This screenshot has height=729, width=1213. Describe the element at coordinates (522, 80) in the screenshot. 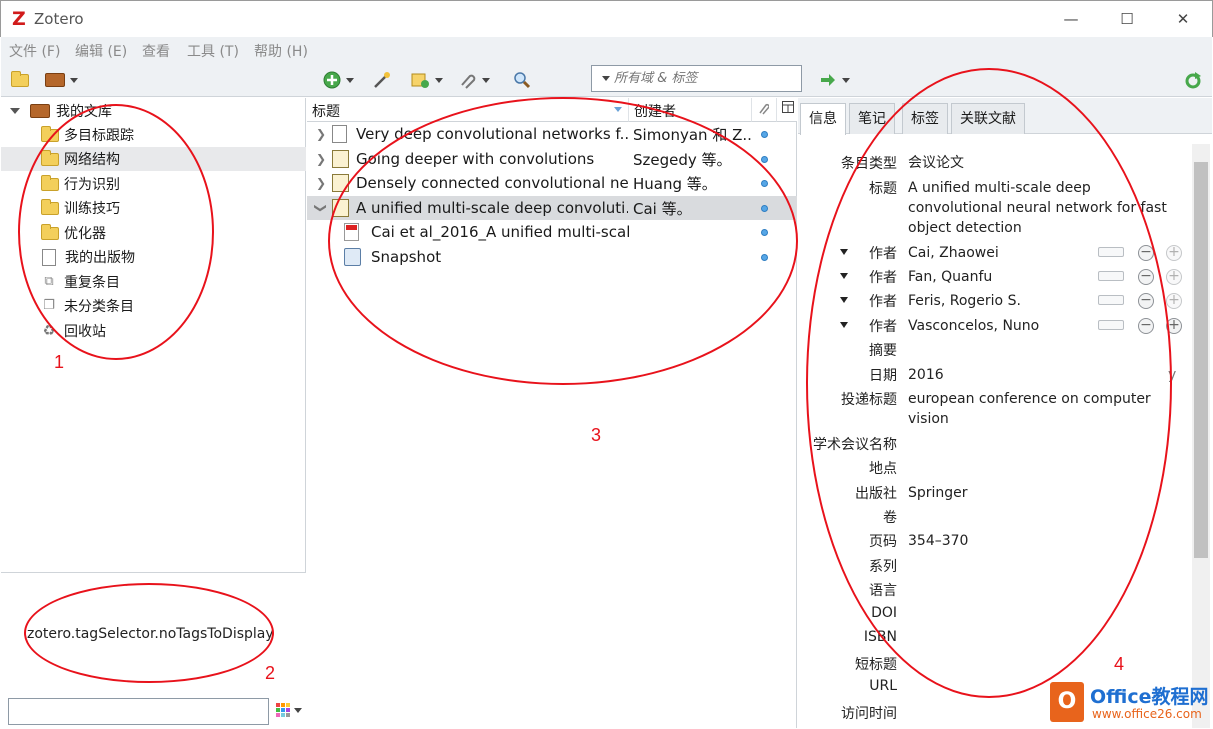

I see `advanced-search-button` at that location.